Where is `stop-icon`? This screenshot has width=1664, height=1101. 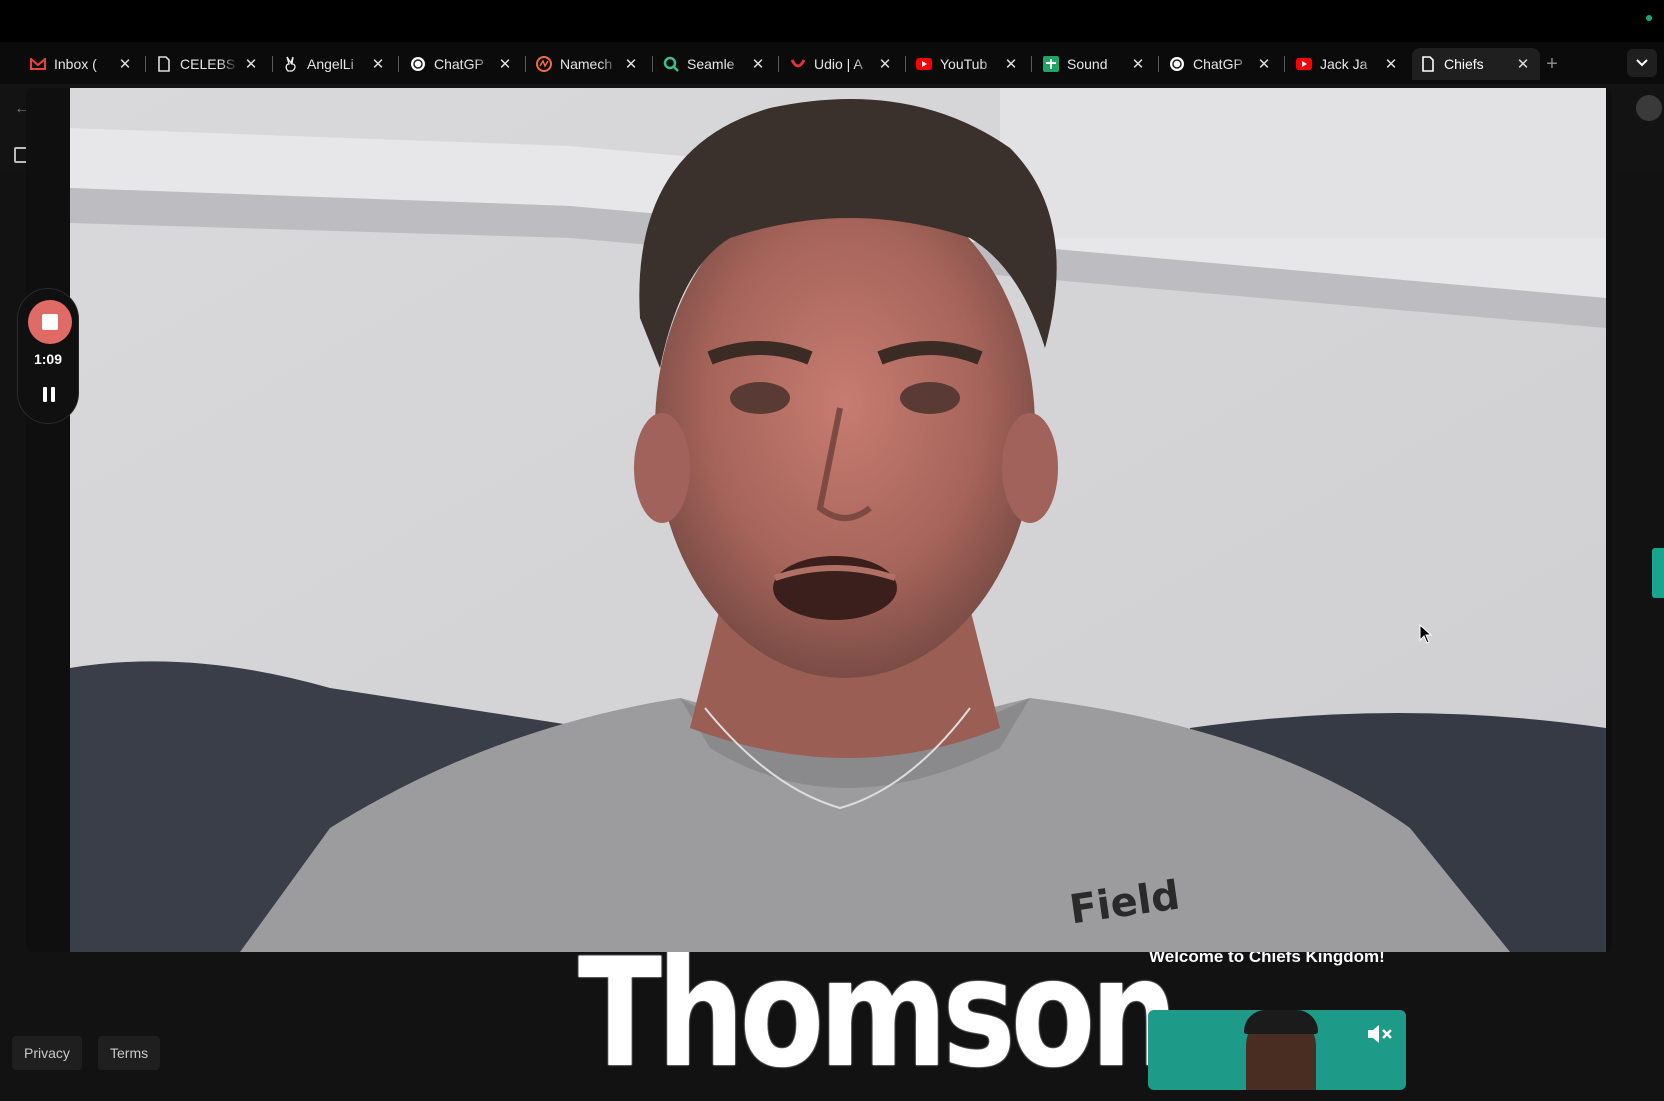
stop-icon is located at coordinates (50, 322).